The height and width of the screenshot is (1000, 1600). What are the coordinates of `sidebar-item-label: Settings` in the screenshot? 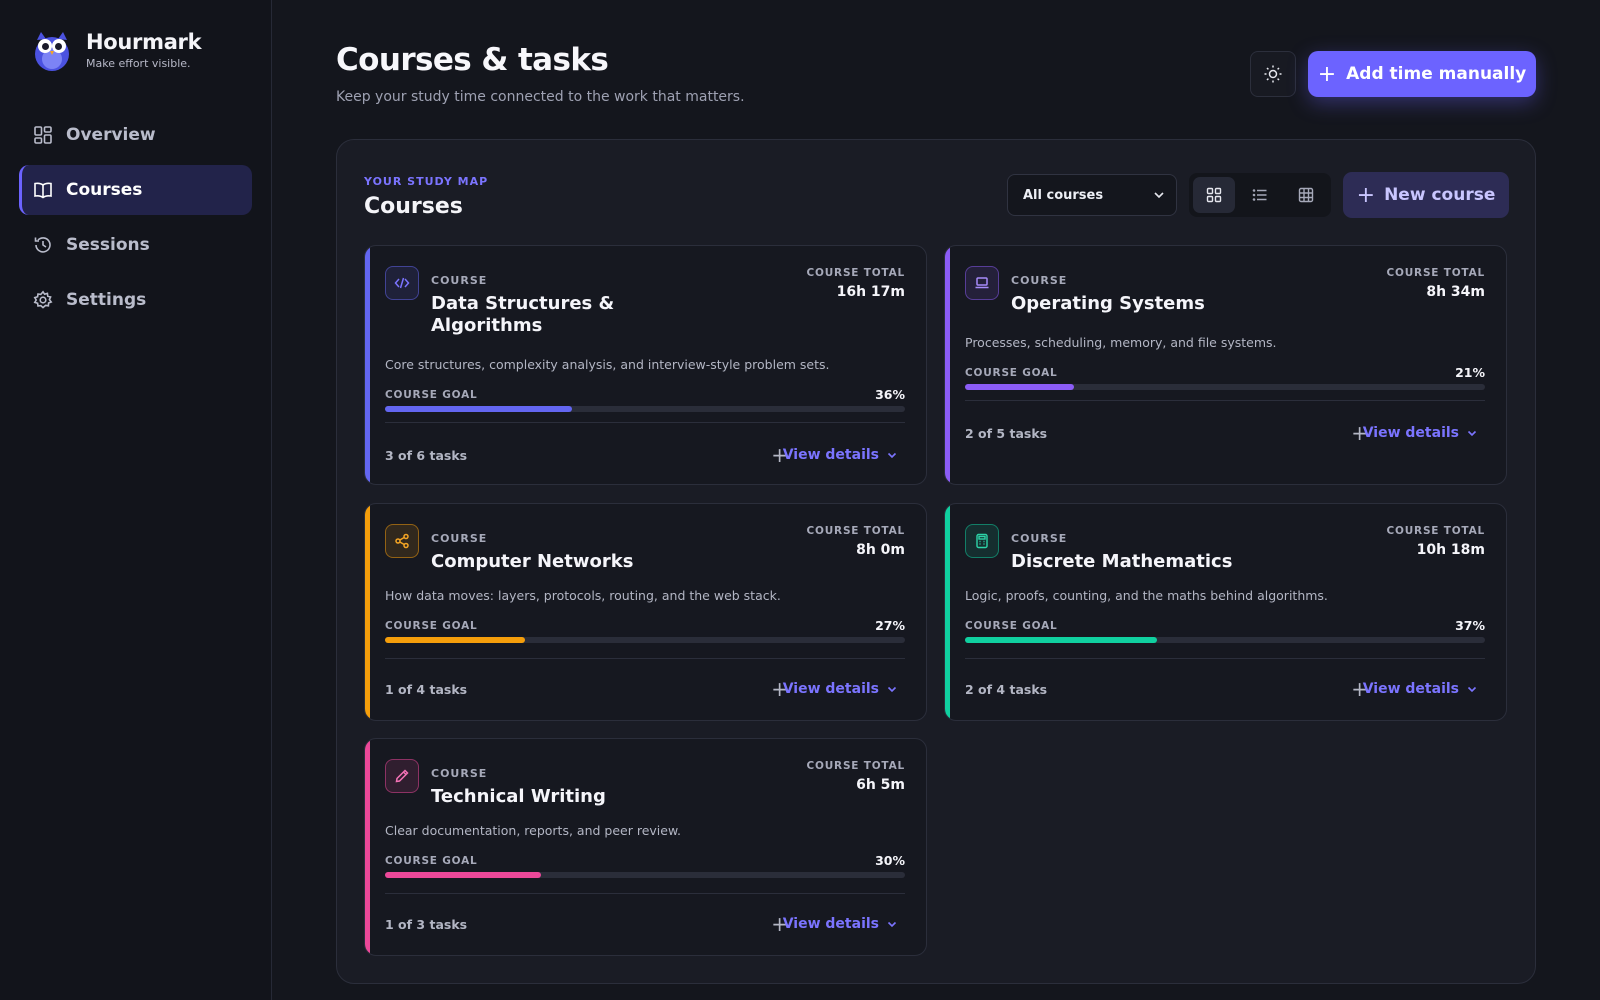 It's located at (106, 300).